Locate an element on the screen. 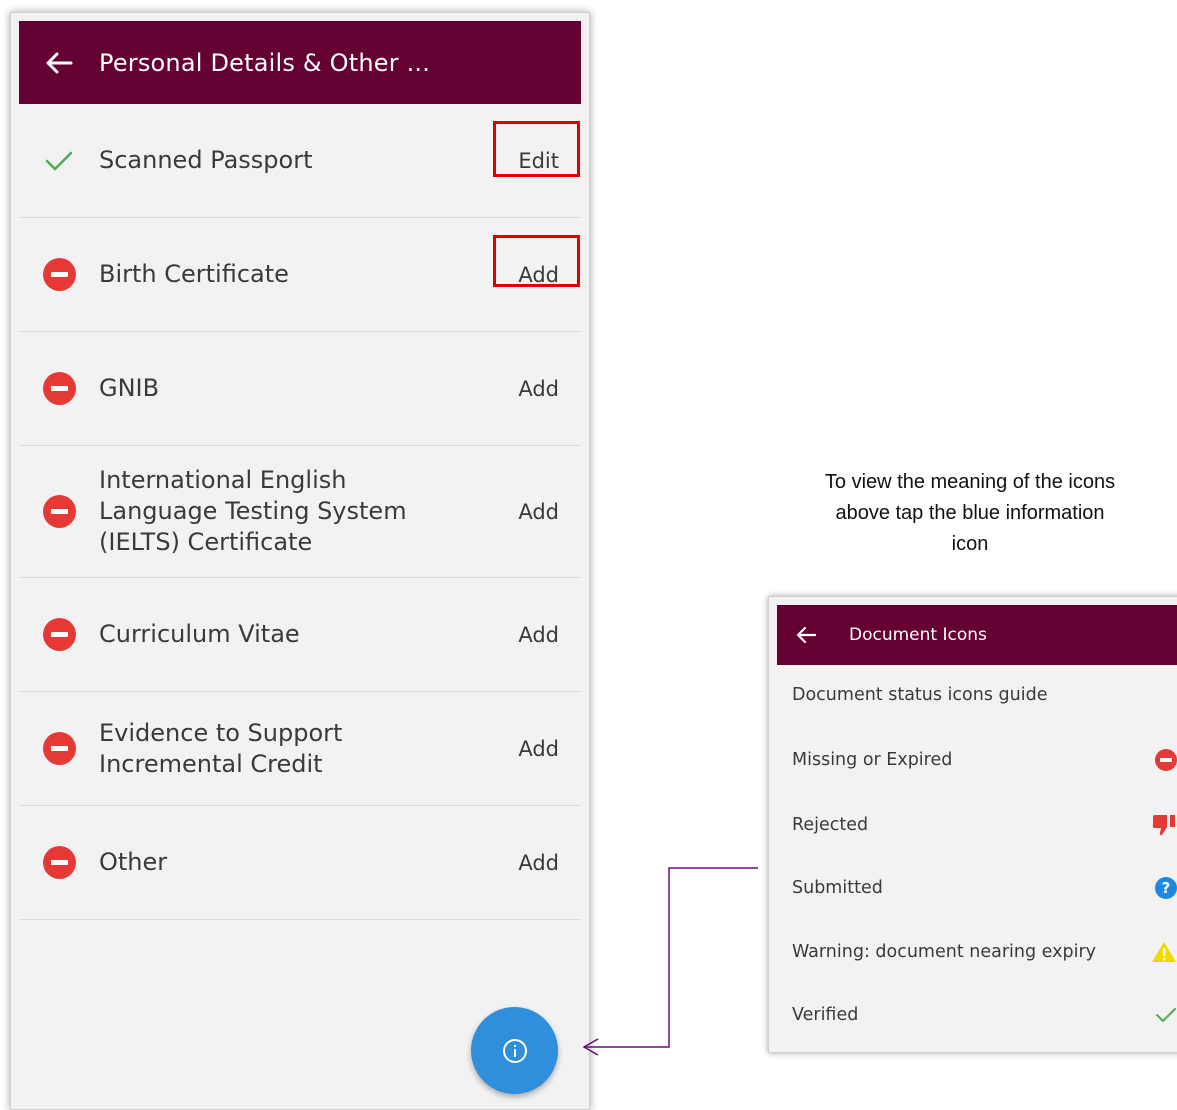 This screenshot has width=1177, height=1110. connector-arrow is located at coordinates (670, 961).